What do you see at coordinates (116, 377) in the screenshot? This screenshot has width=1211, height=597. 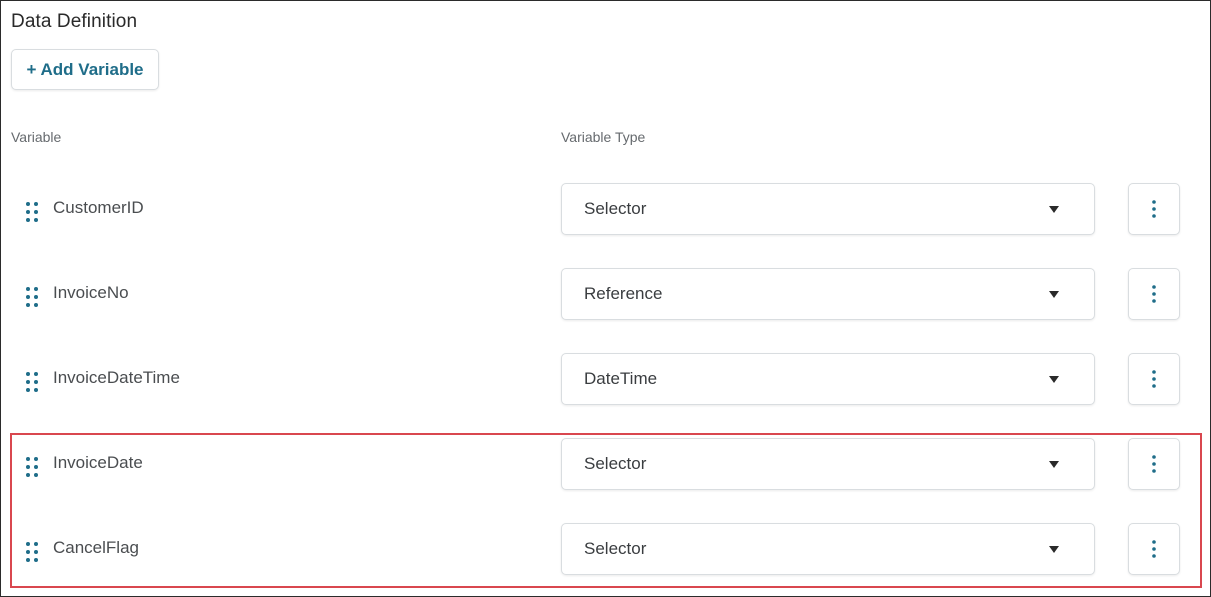 I see `variable-name: InvoiceDateTime` at bounding box center [116, 377].